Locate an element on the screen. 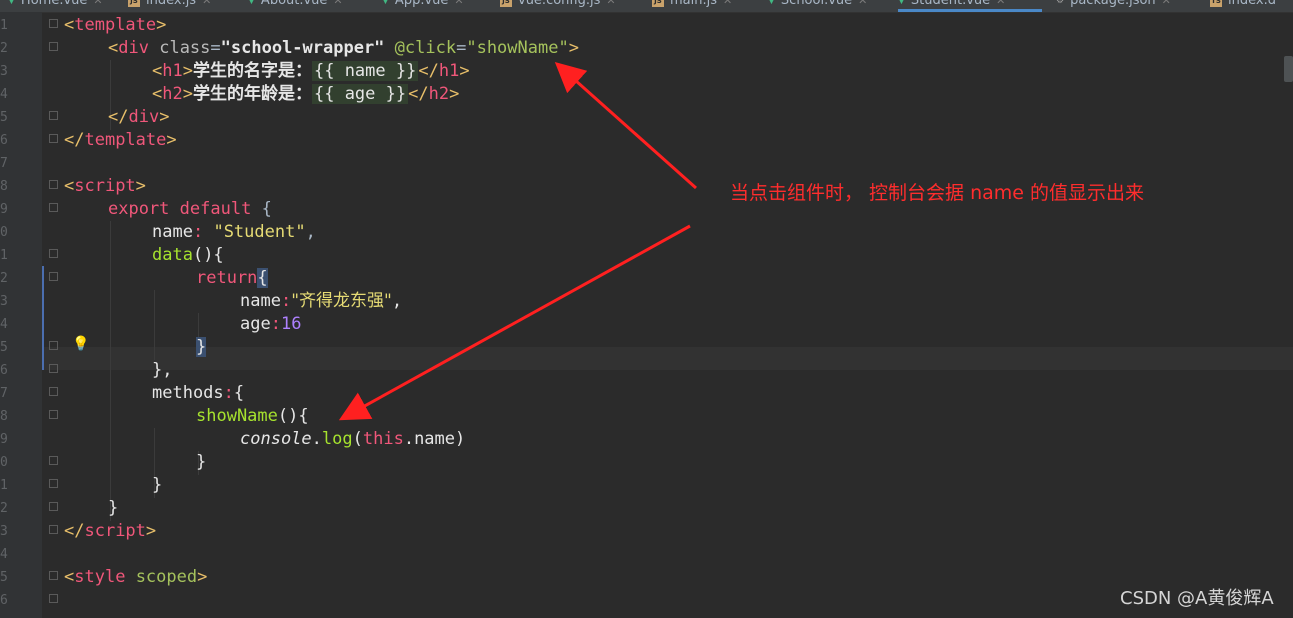  arrow-to-show-name is located at coordinates (514, 322).